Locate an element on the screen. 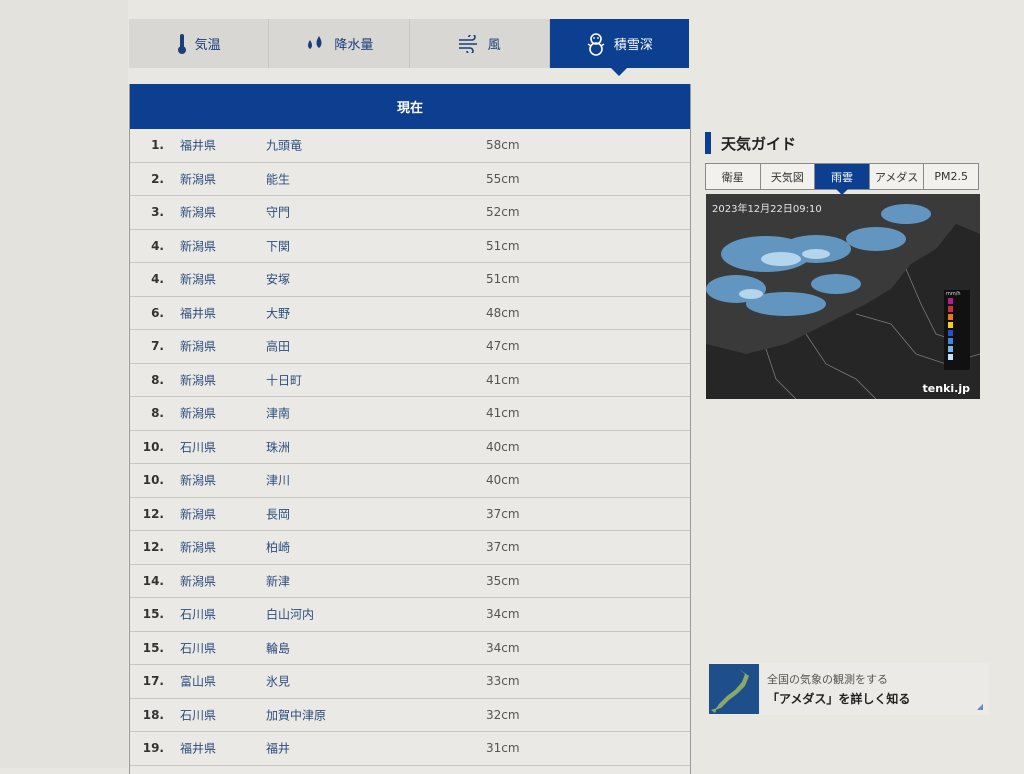 The image size is (1024, 774). station-name: 津川 is located at coordinates (278, 480).